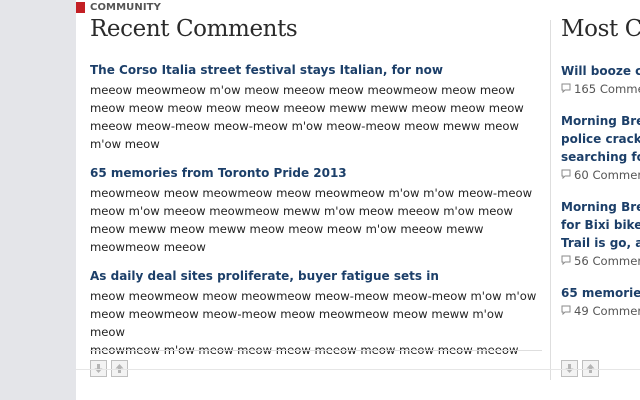  I want to click on link-line: Will booze cr, so click(600, 71).